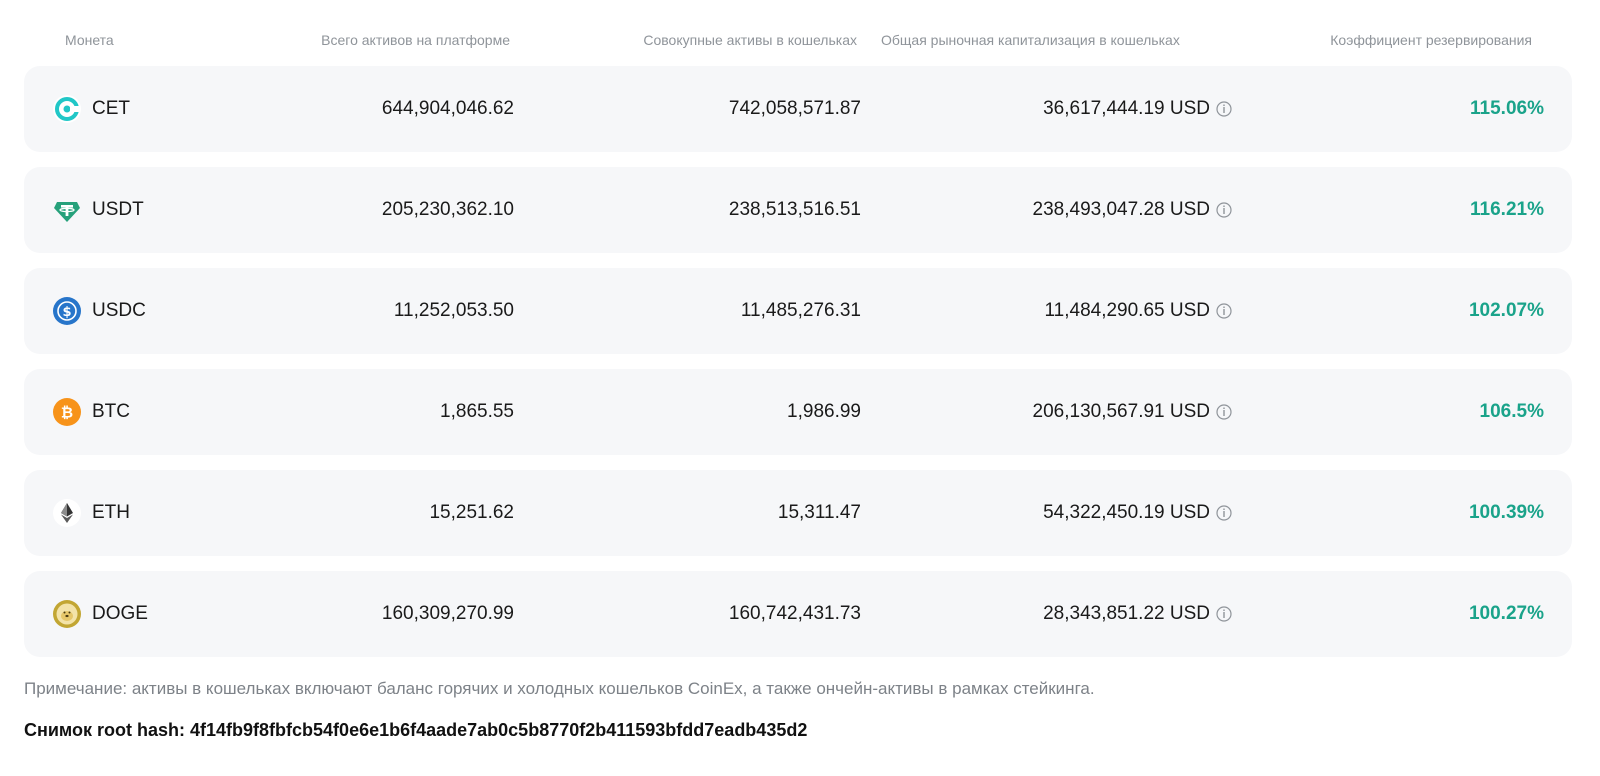  What do you see at coordinates (111, 411) in the screenshot?
I see `coin-name: BTC` at bounding box center [111, 411].